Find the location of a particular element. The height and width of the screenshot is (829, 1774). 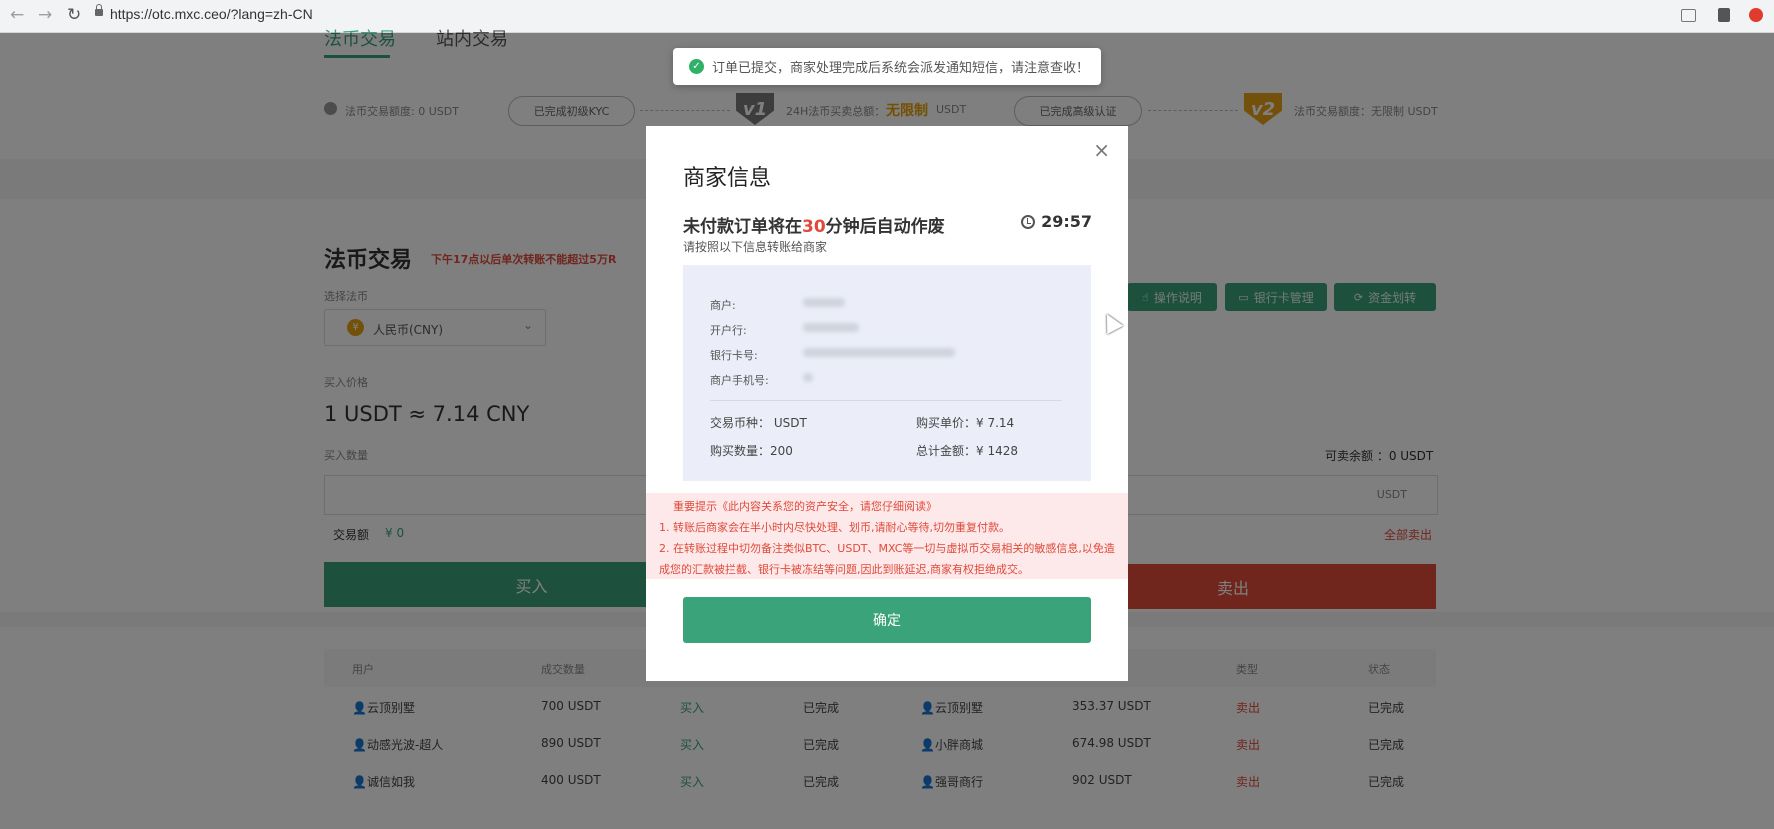

modal-subtitle: 请按照以下信息转账给商家 is located at coordinates (755, 247).